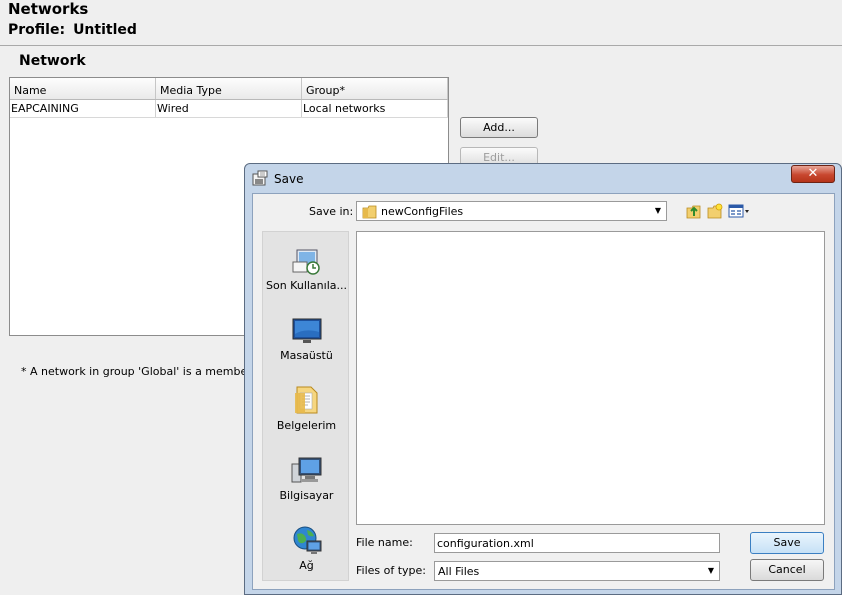  What do you see at coordinates (391, 570) in the screenshot?
I see `files-of-type-label: Files of type:` at bounding box center [391, 570].